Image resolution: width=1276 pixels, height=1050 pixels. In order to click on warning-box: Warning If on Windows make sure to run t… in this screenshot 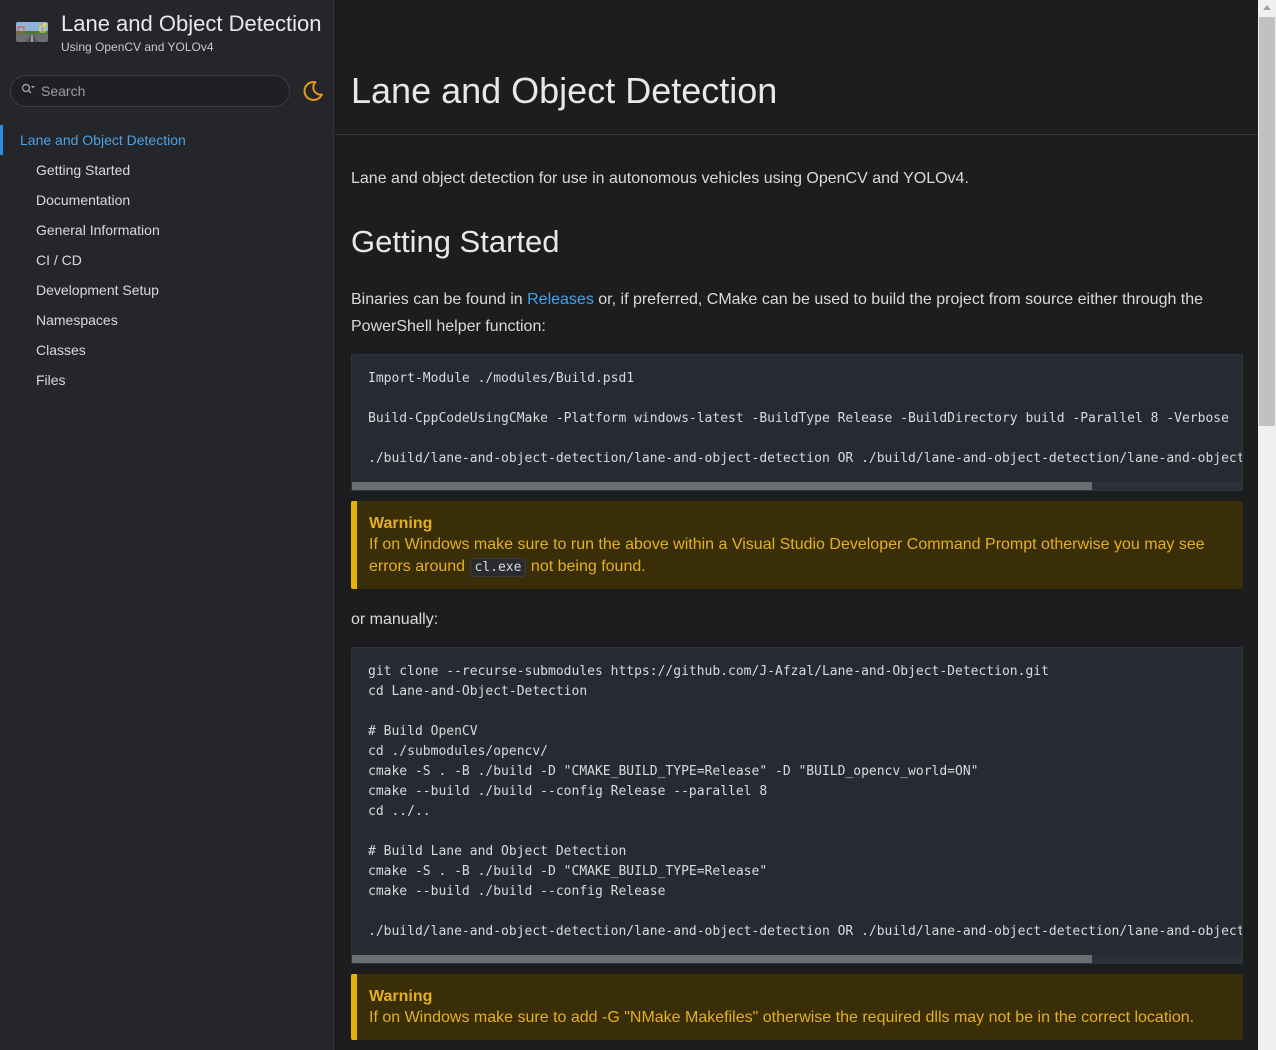, I will do `click(797, 545)`.